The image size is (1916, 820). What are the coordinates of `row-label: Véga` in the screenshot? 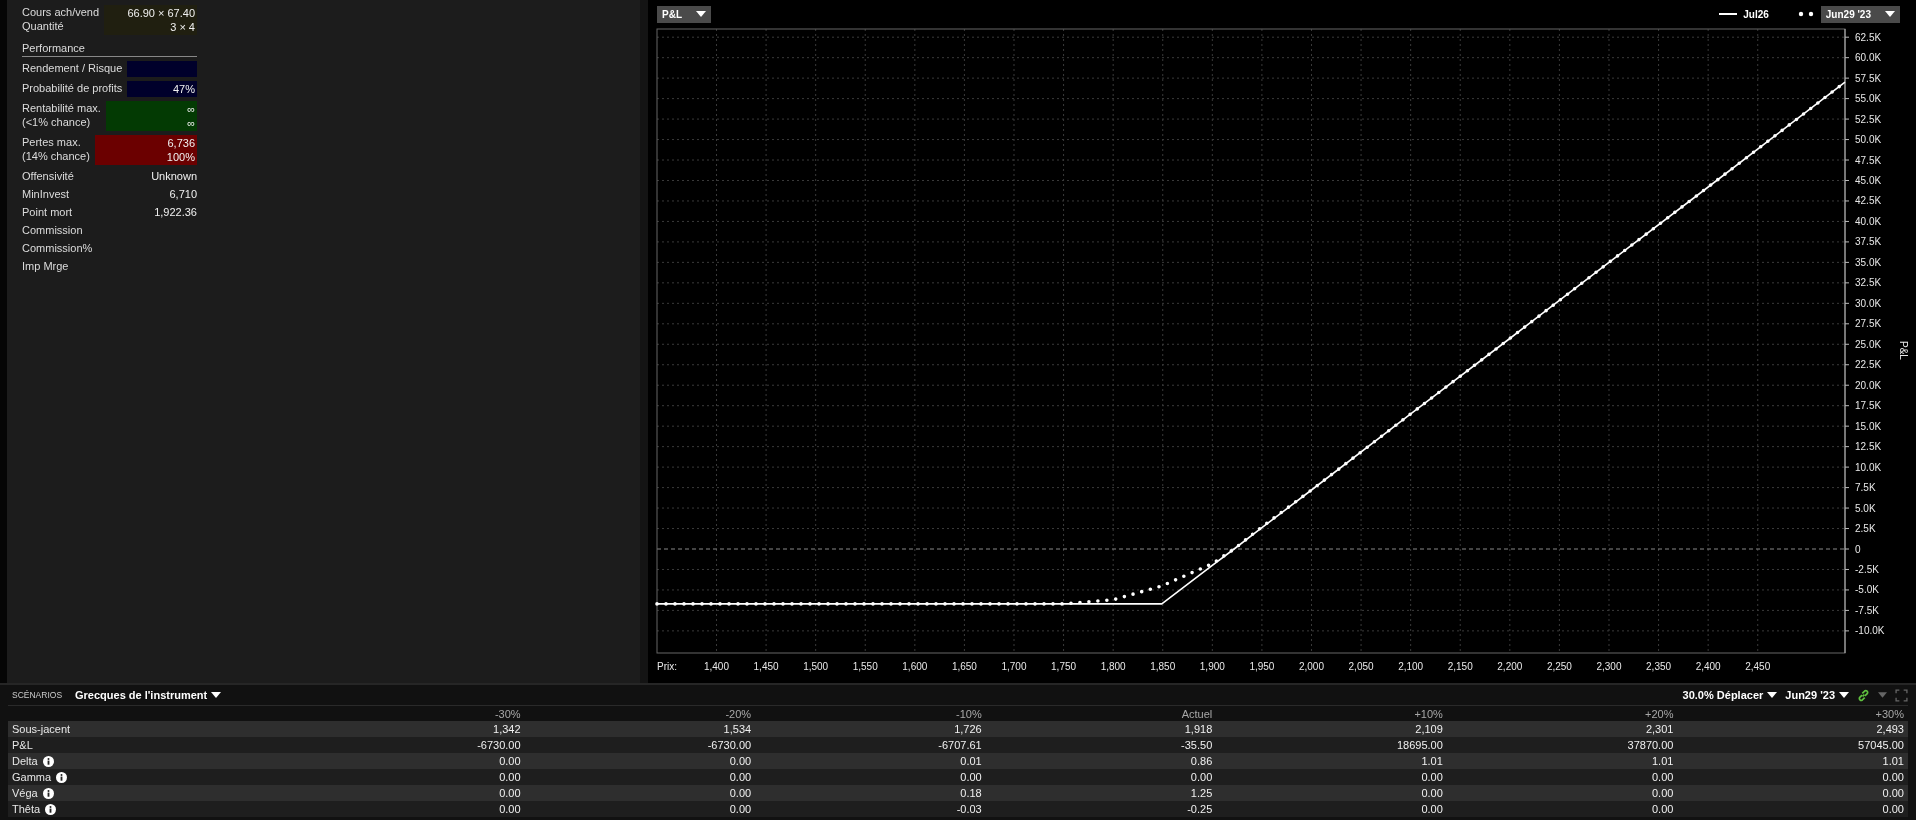 It's located at (25, 793).